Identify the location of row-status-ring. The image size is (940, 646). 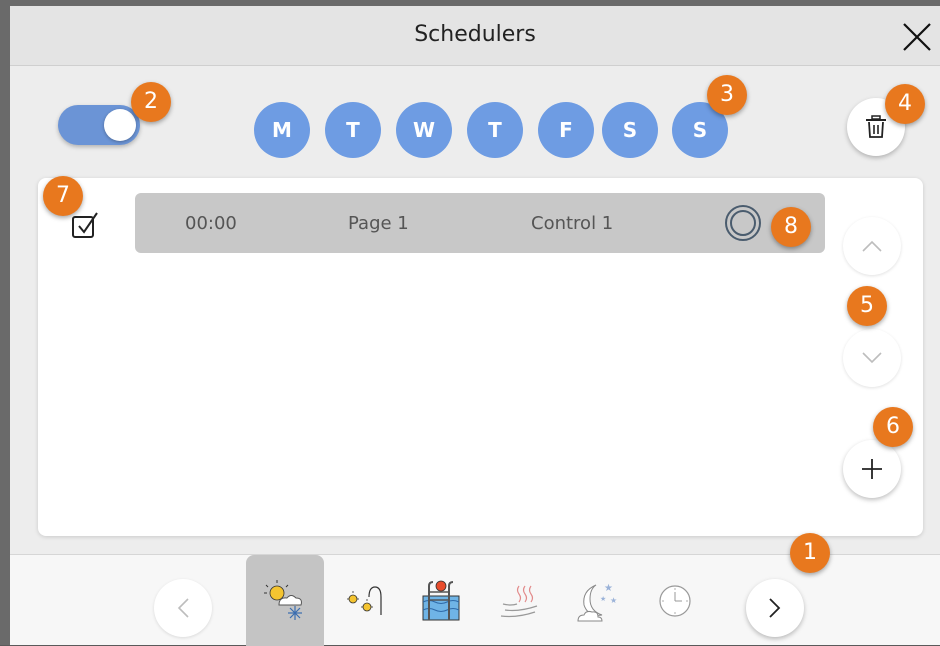
(743, 223).